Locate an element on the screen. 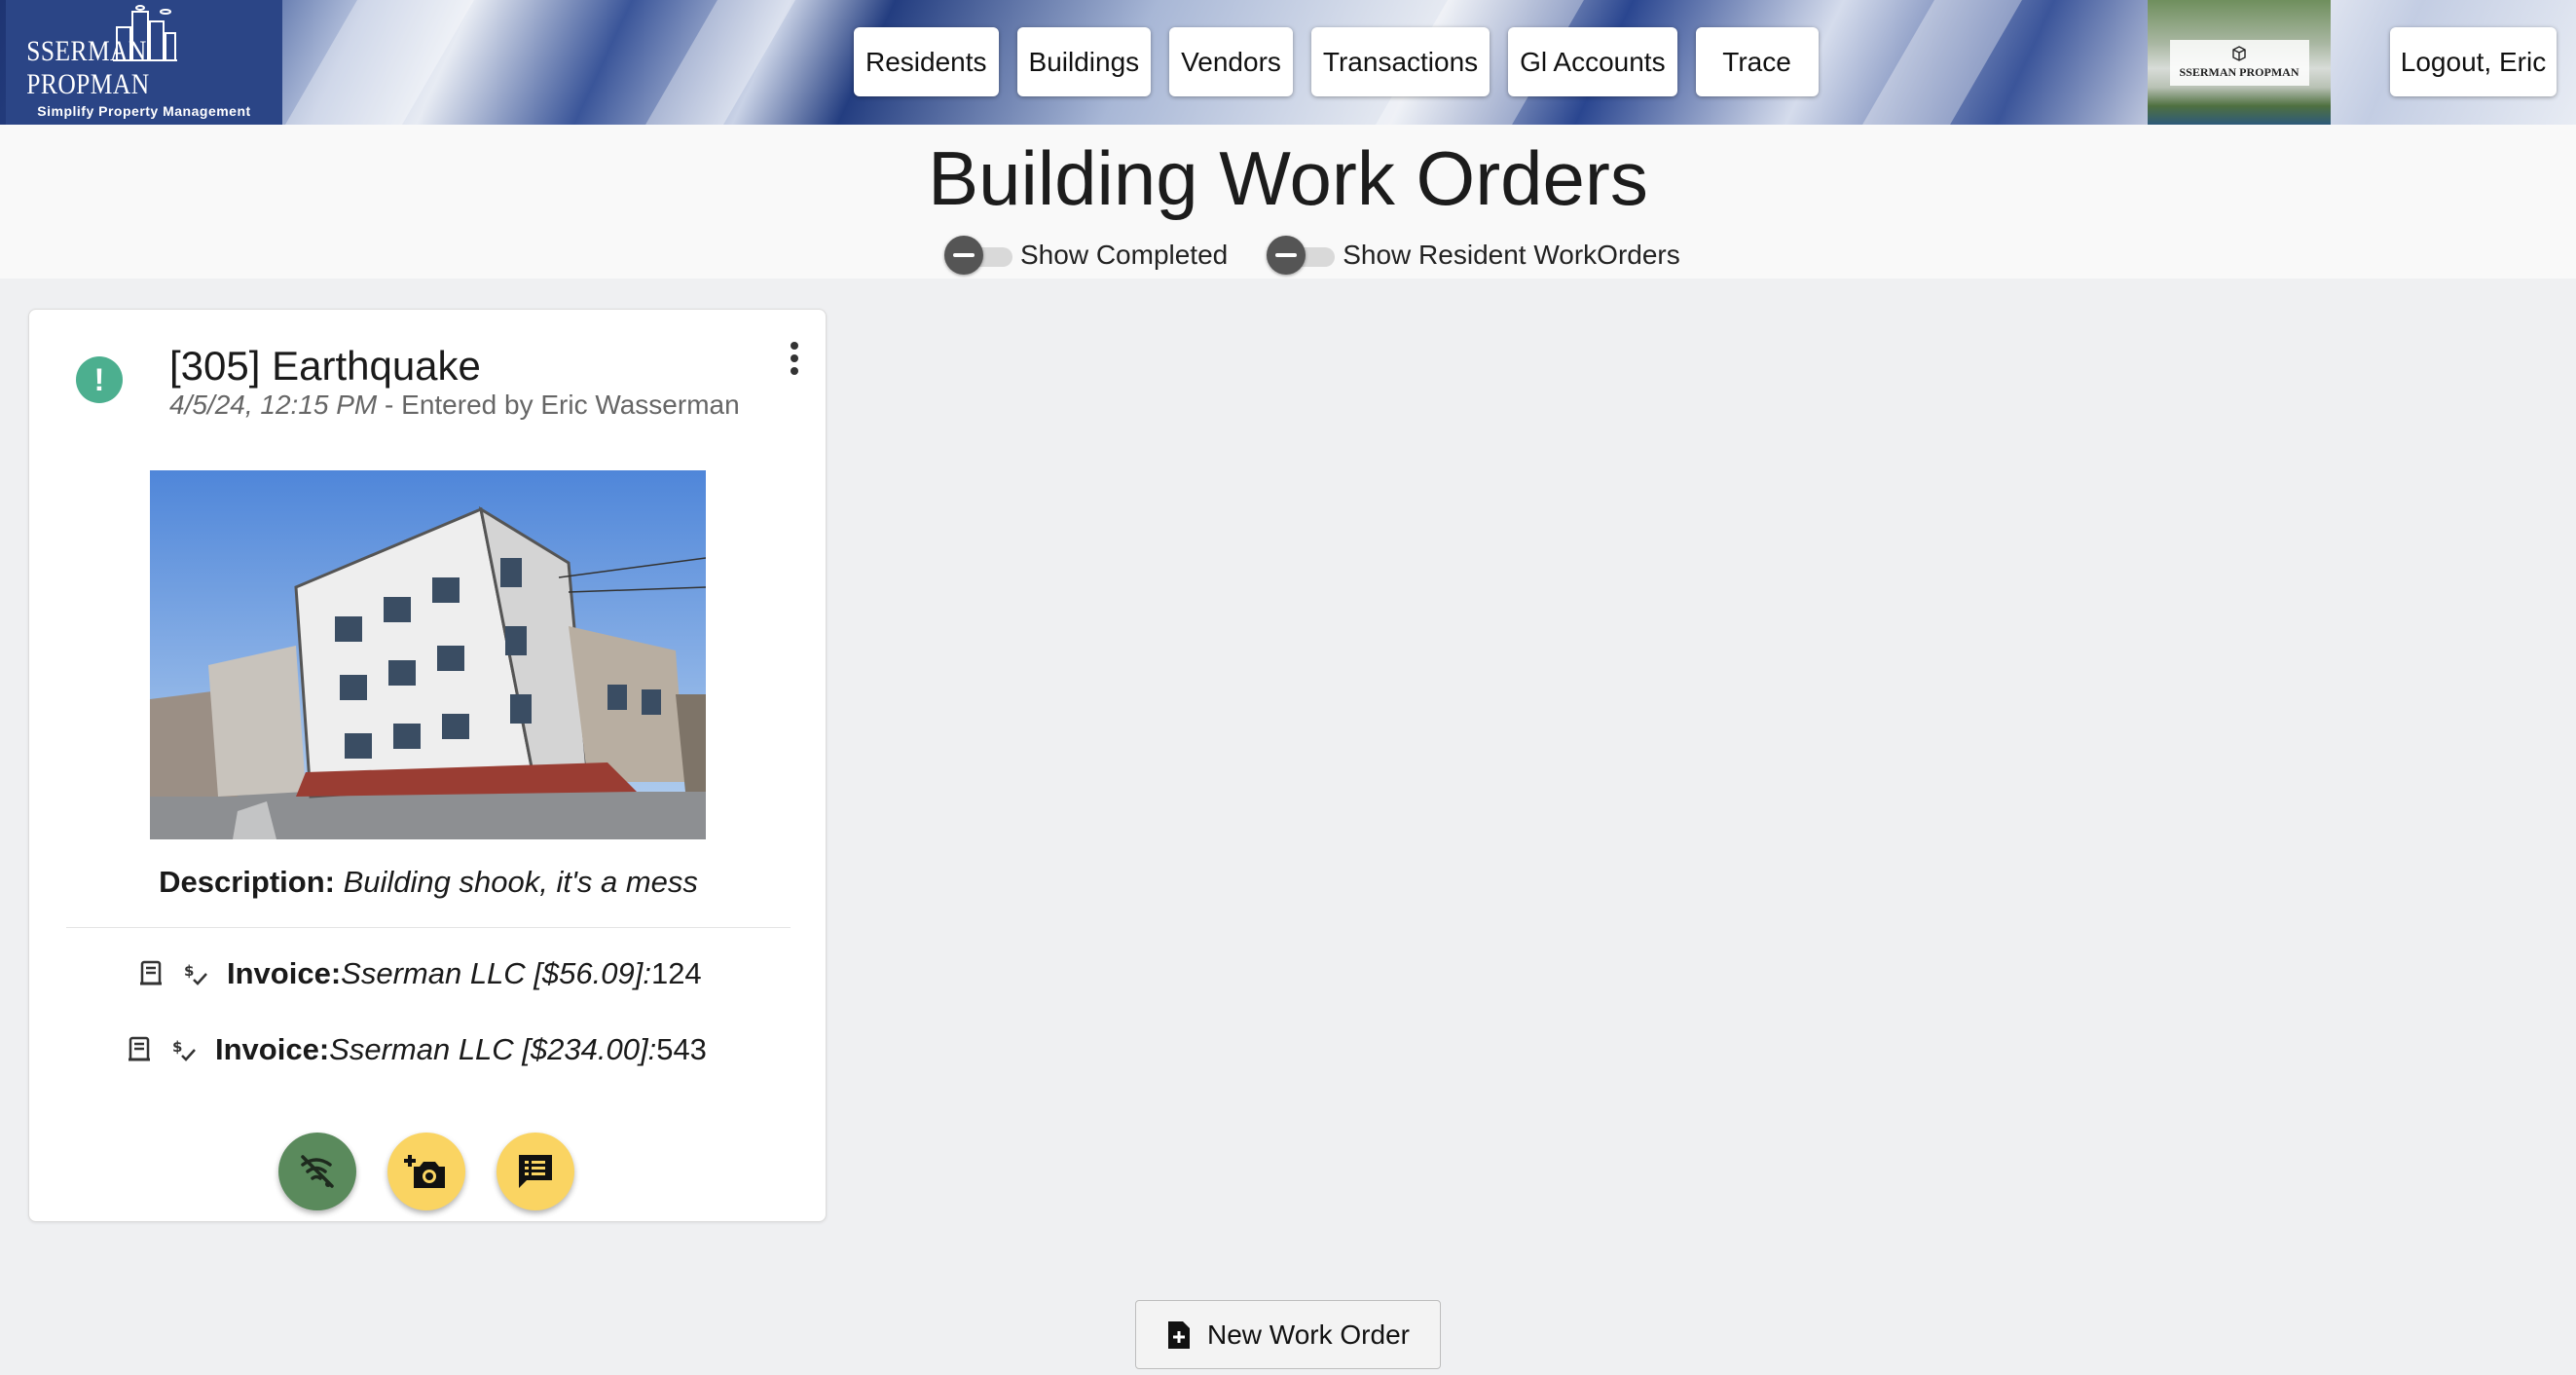 The width and height of the screenshot is (2576, 1375). collapsed-building-photo is located at coordinates (428, 654).